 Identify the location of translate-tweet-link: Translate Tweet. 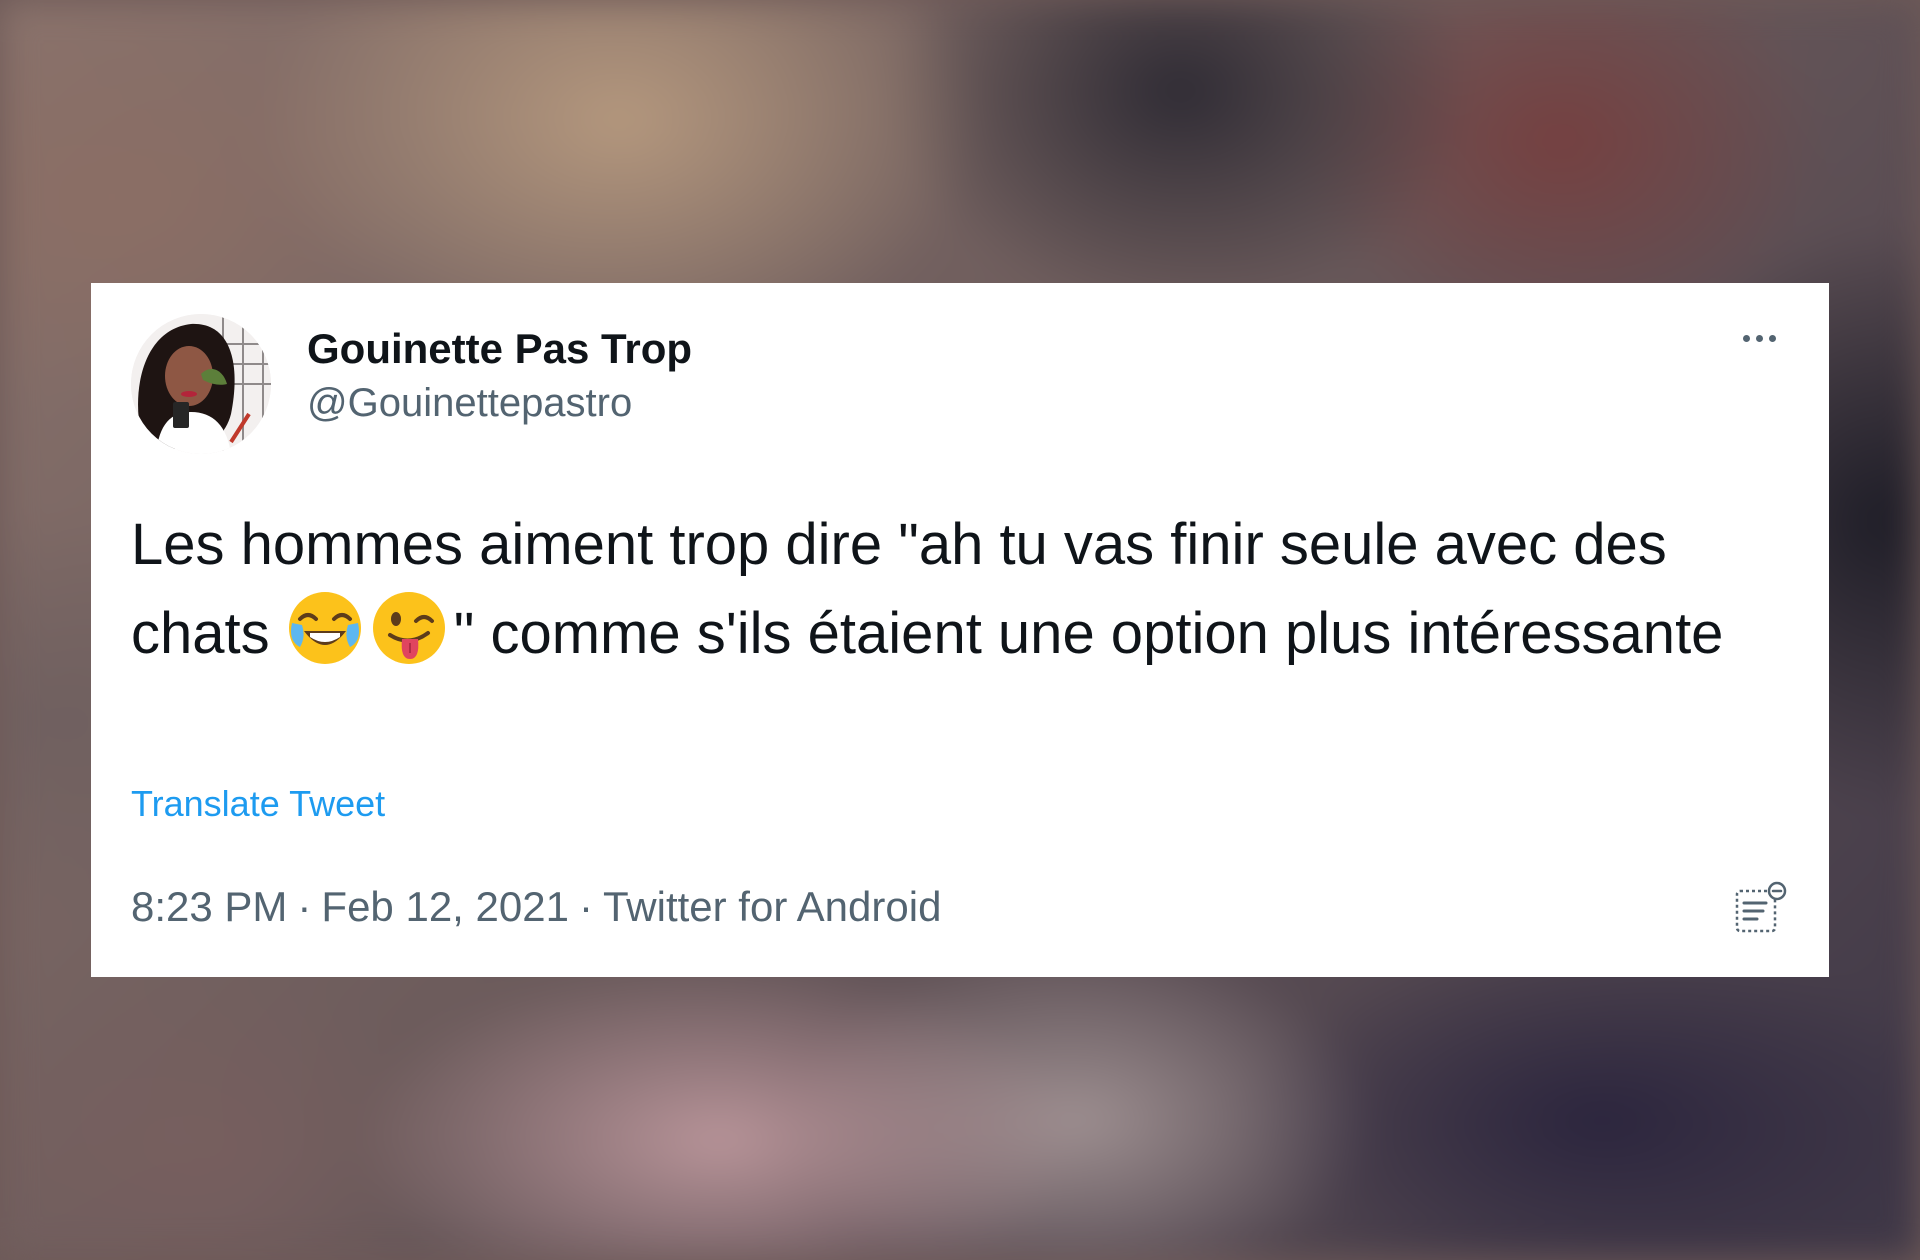
(258, 804).